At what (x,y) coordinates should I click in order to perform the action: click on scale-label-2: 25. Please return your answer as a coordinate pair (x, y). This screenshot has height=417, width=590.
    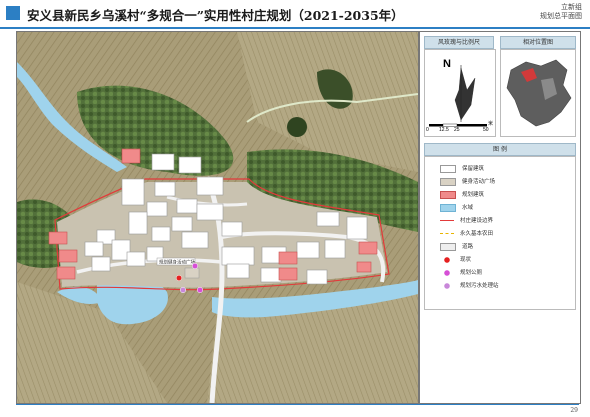
    Looking at the image, I should click on (457, 130).